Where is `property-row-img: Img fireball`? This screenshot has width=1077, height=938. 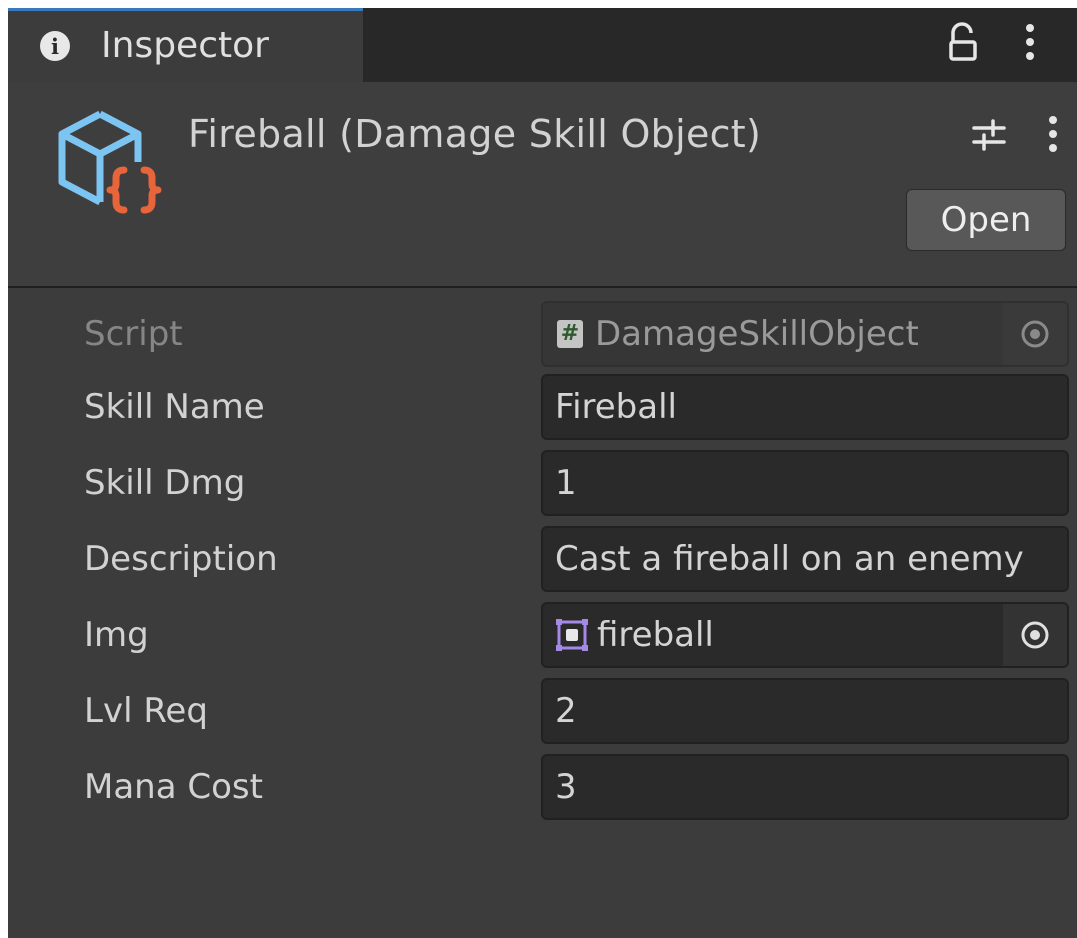
property-row-img: Img fireball is located at coordinates (542, 635).